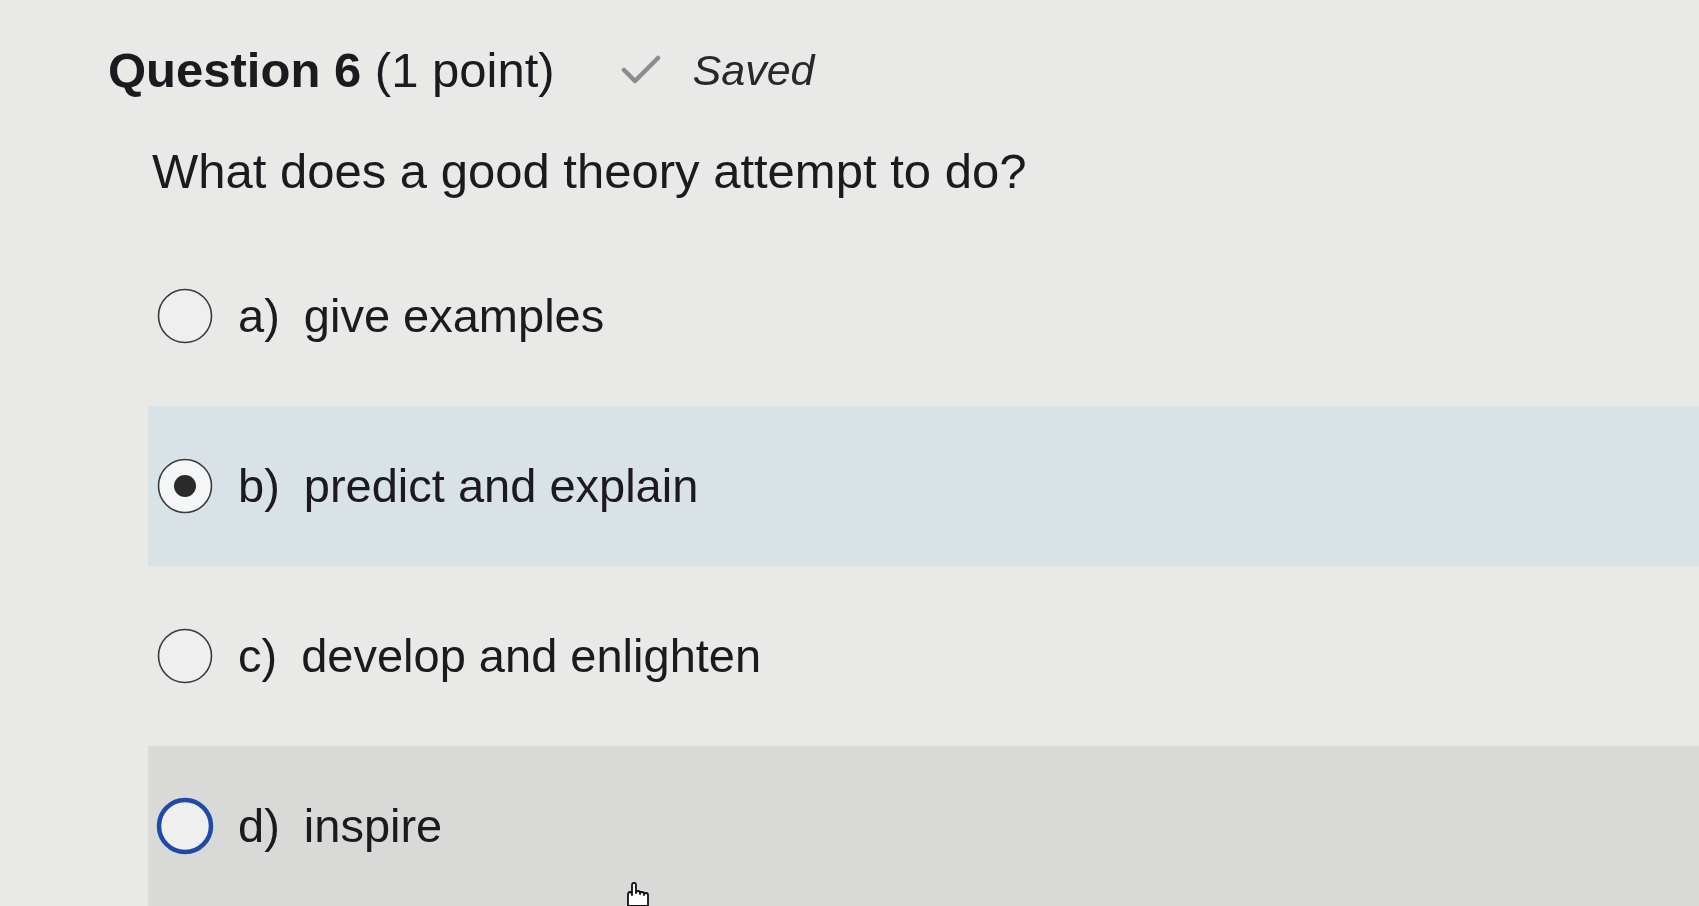 The width and height of the screenshot is (1699, 906). What do you see at coordinates (259, 826) in the screenshot?
I see `option-letter: d)` at bounding box center [259, 826].